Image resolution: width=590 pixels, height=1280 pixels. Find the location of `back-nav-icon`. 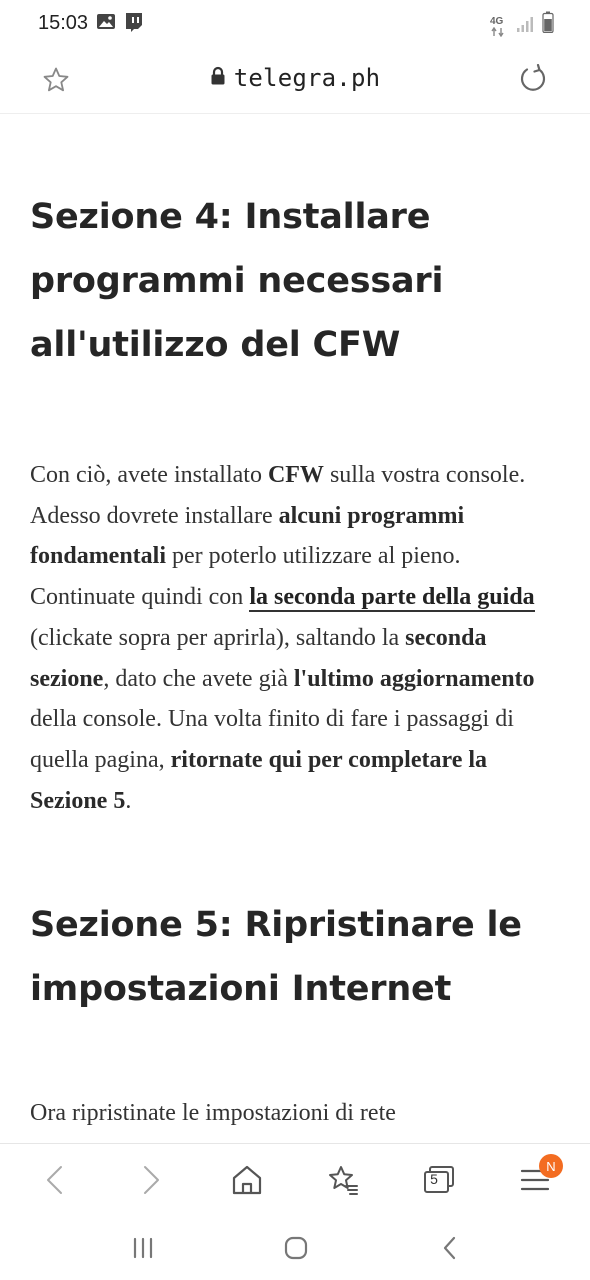

back-nav-icon is located at coordinates (450, 1248).